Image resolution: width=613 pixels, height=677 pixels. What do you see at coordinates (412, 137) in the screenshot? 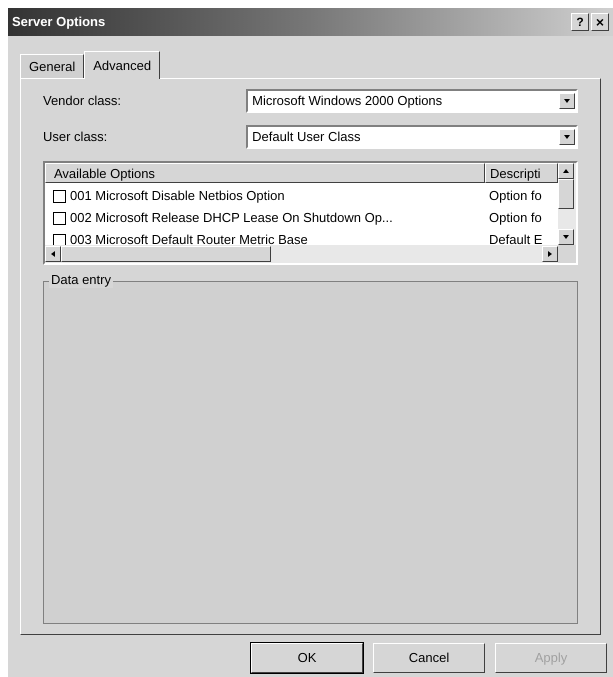
I see `user-class-dropdown: Default User Class` at bounding box center [412, 137].